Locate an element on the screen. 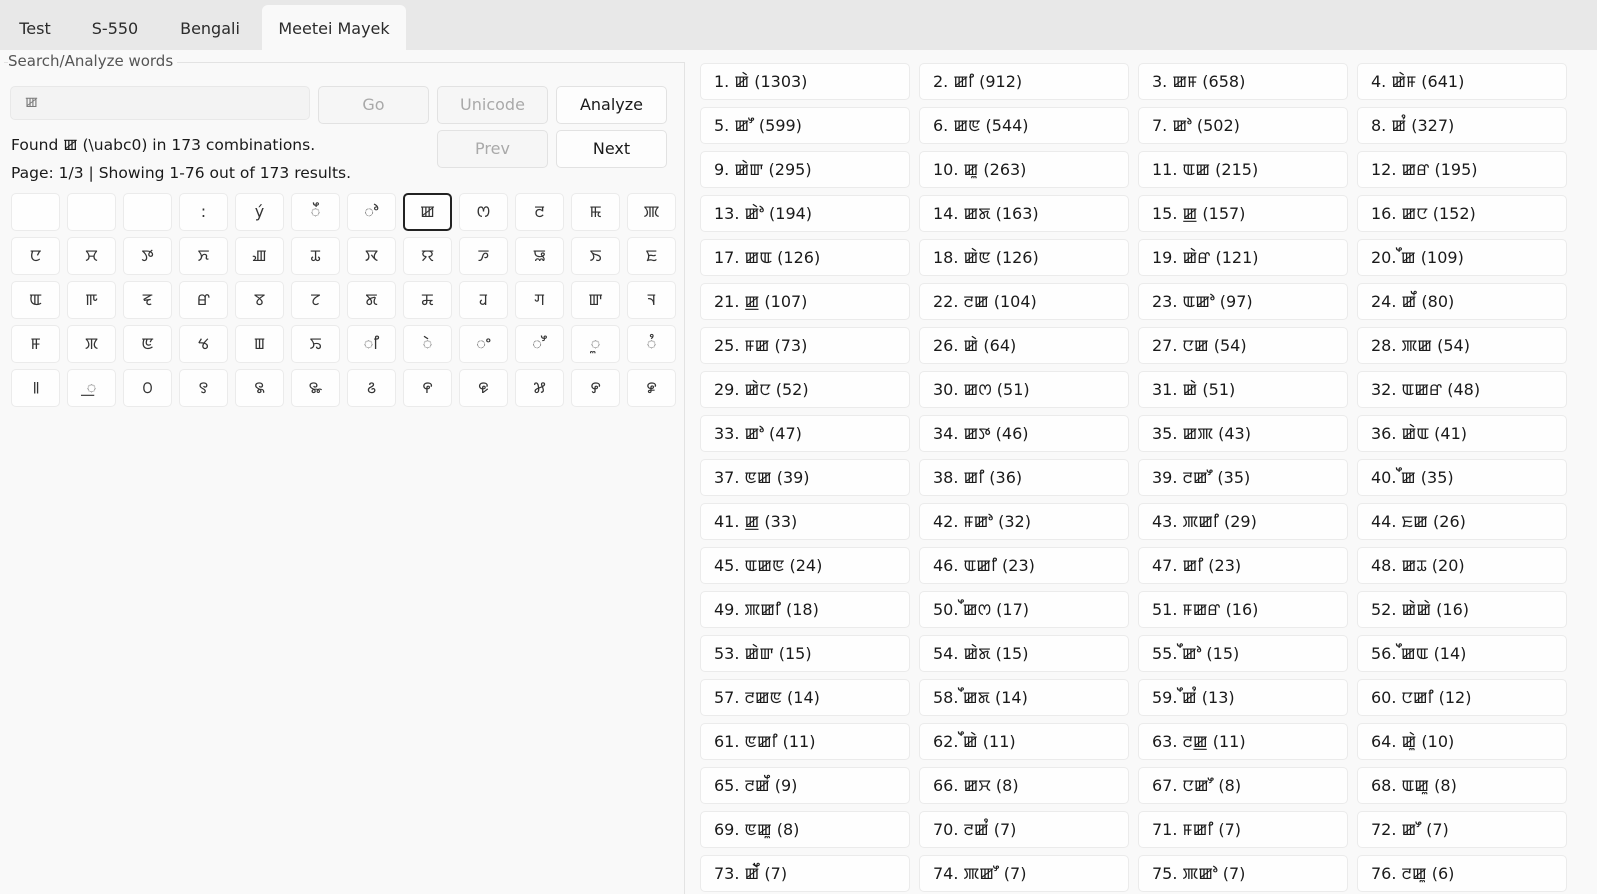  result-item: 44. ꯐꯀ (26) is located at coordinates (1462, 521).